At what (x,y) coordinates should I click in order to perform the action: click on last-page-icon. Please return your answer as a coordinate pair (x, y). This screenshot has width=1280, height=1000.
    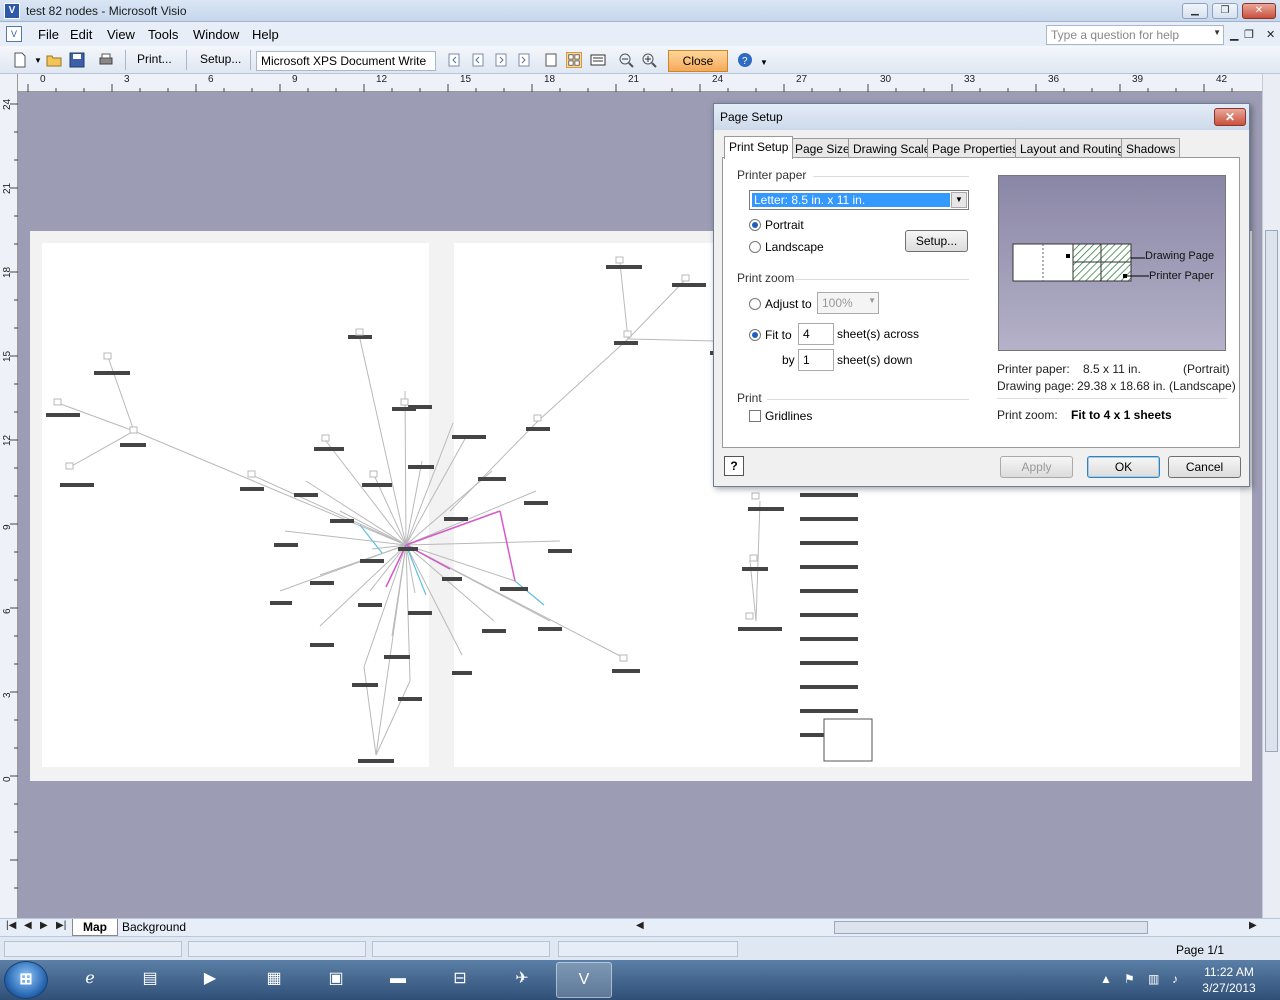
    Looking at the image, I should click on (524, 60).